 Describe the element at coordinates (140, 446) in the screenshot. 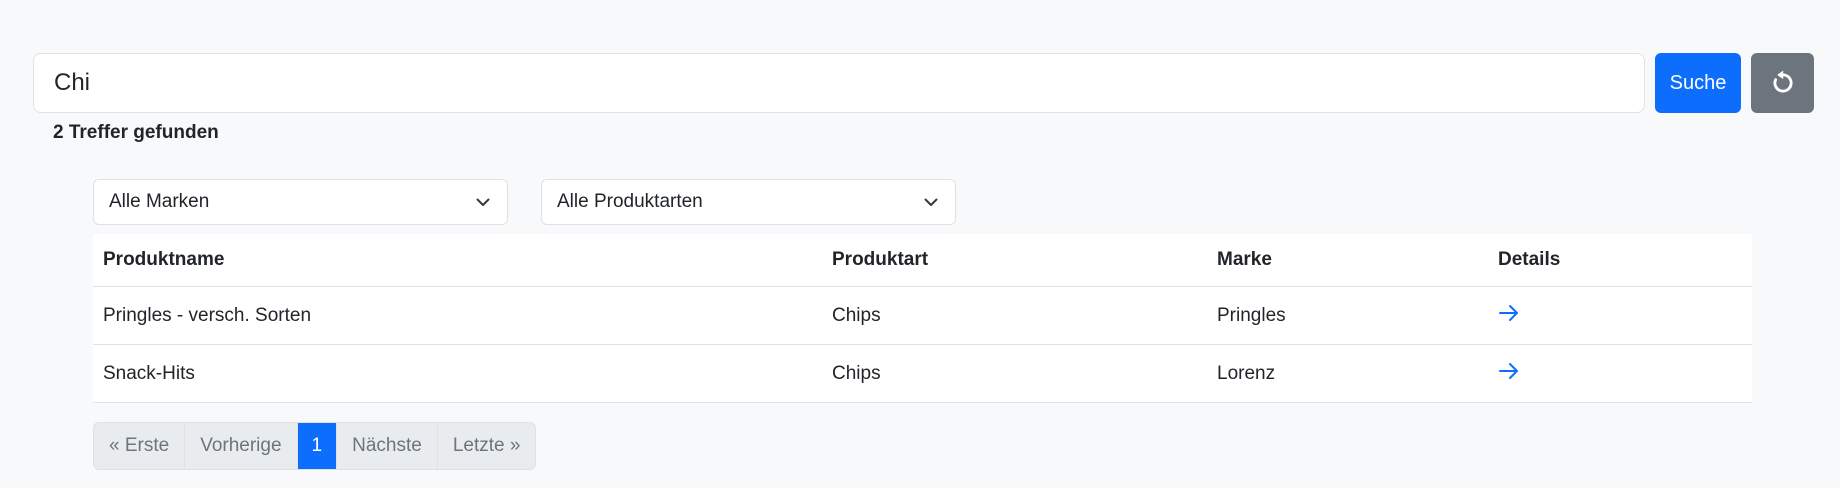

I see `pagination-first: « Erste` at that location.